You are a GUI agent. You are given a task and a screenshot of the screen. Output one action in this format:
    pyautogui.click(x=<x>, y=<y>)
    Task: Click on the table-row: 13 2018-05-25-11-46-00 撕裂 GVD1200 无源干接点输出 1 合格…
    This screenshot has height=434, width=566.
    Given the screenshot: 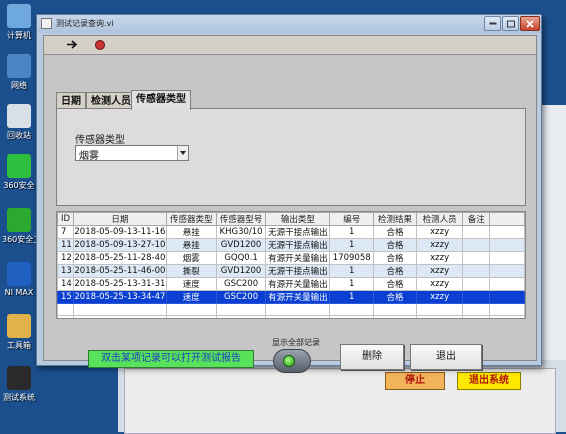 What is the action you would take?
    pyautogui.click(x=291, y=271)
    